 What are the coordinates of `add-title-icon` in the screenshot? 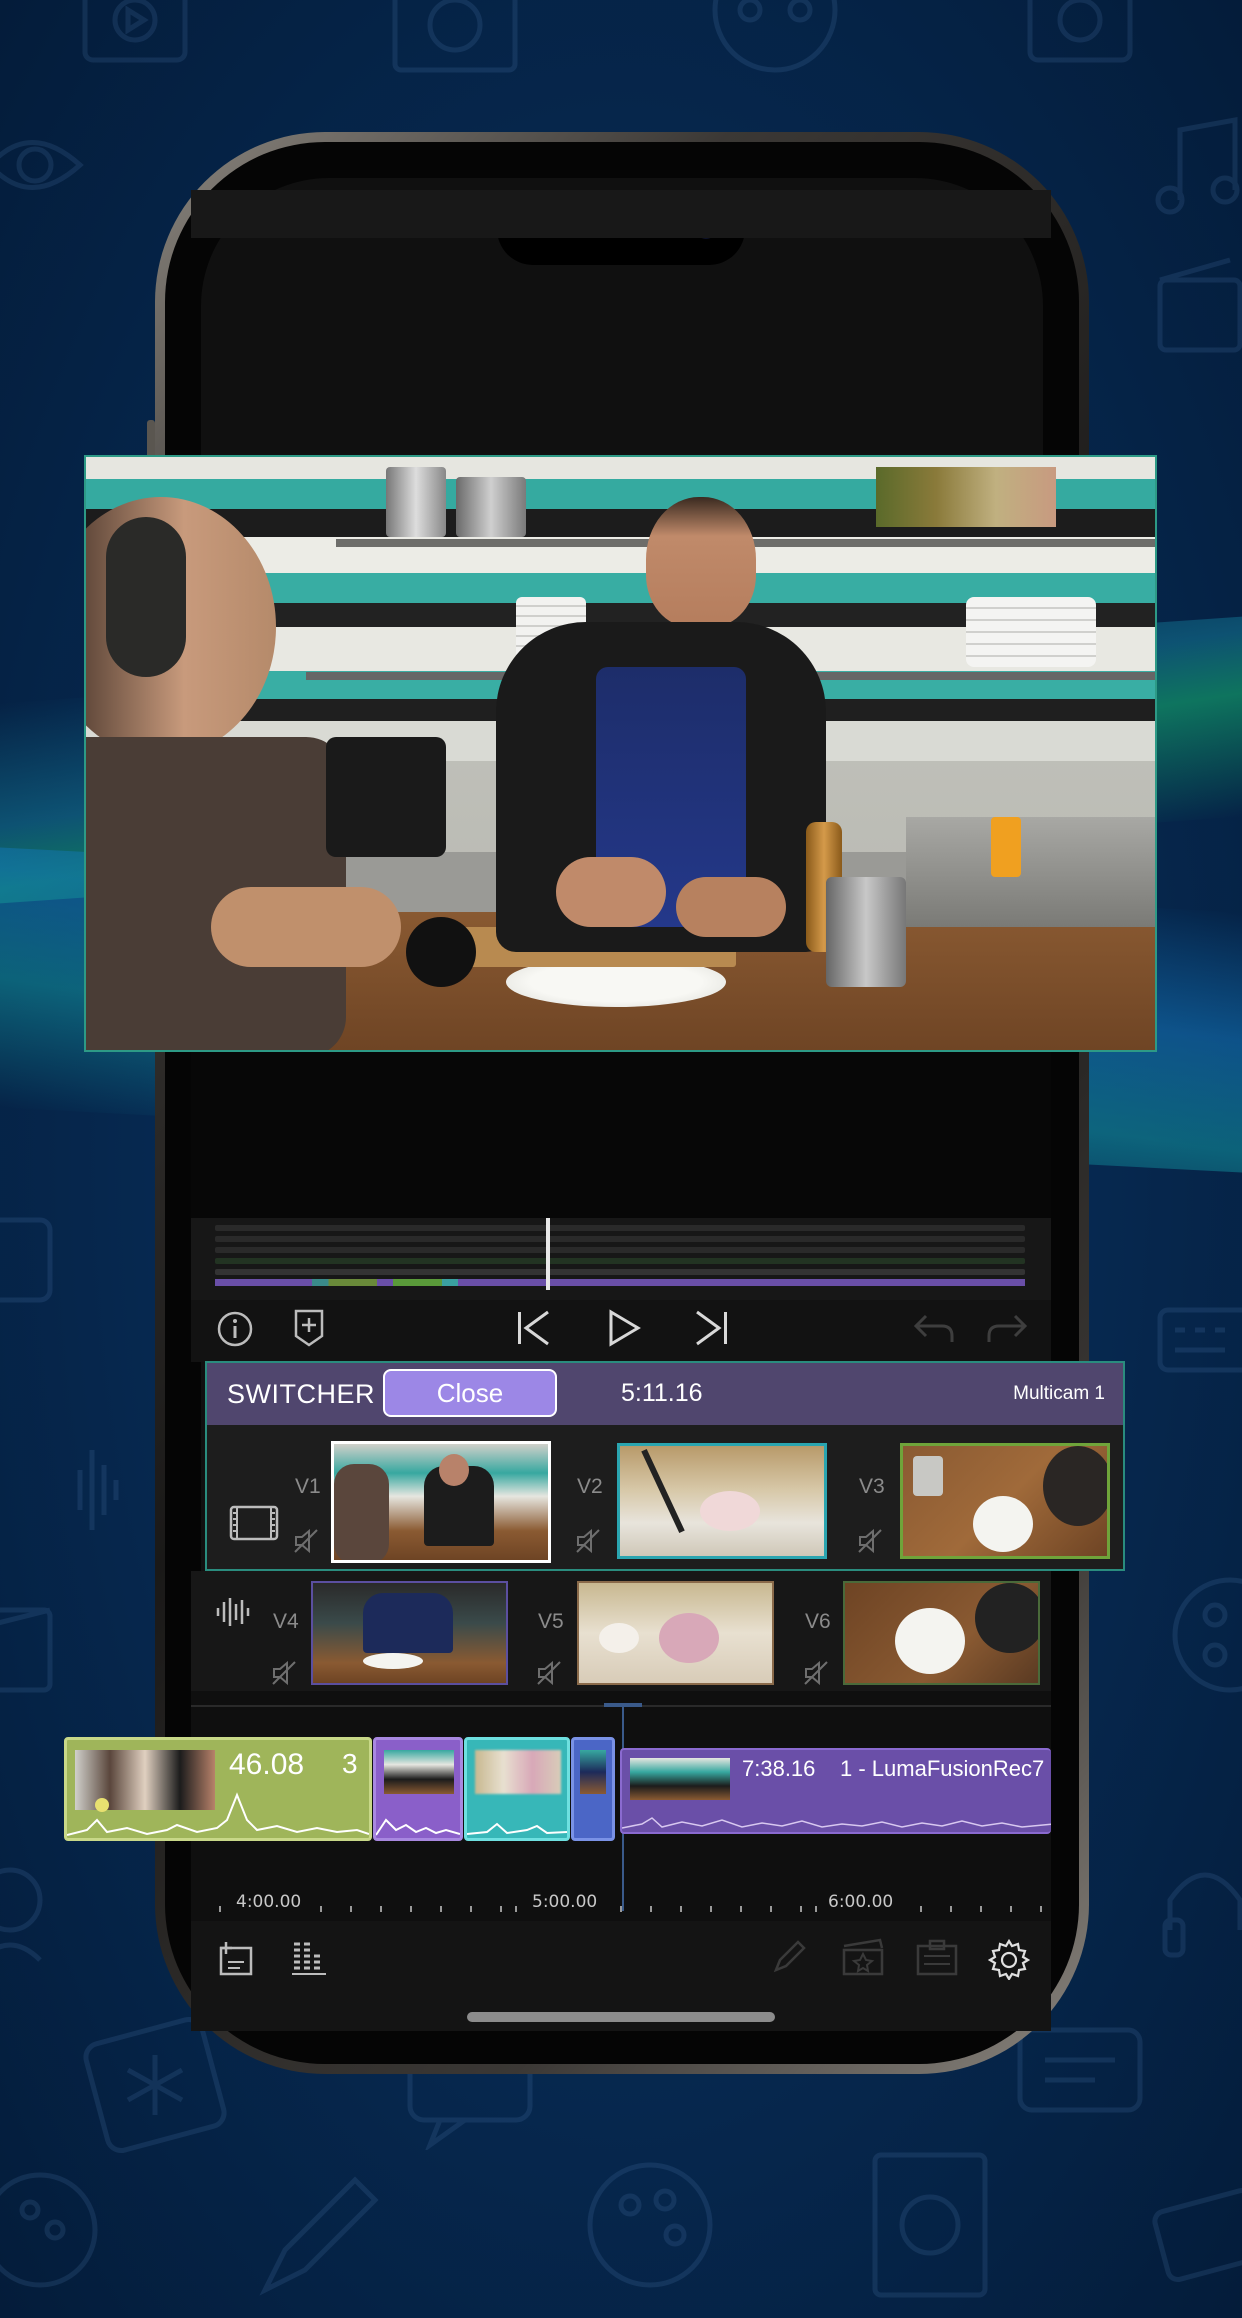 It's located at (236, 1958).